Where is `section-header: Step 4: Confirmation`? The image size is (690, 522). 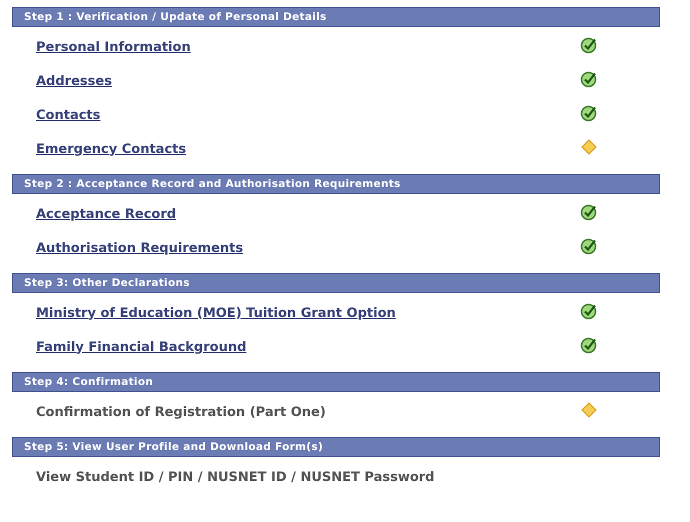 section-header: Step 4: Confirmation is located at coordinates (336, 382).